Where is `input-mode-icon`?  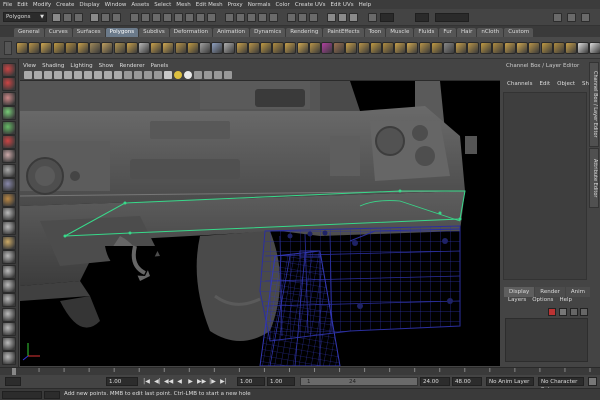 input-mode-icon is located at coordinates (372, 17).